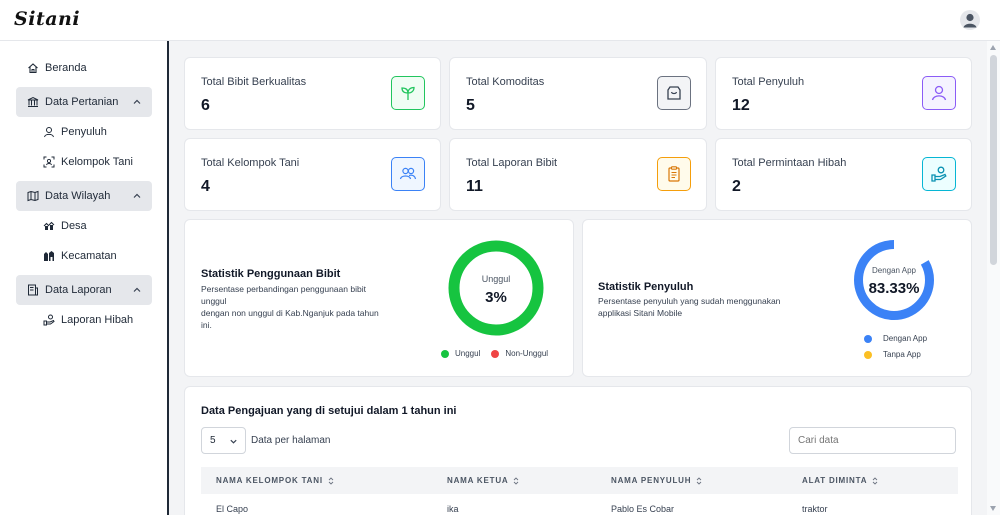  Describe the element at coordinates (643, 509) in the screenshot. I see `table-cell: Pablo Es Cobar` at that location.